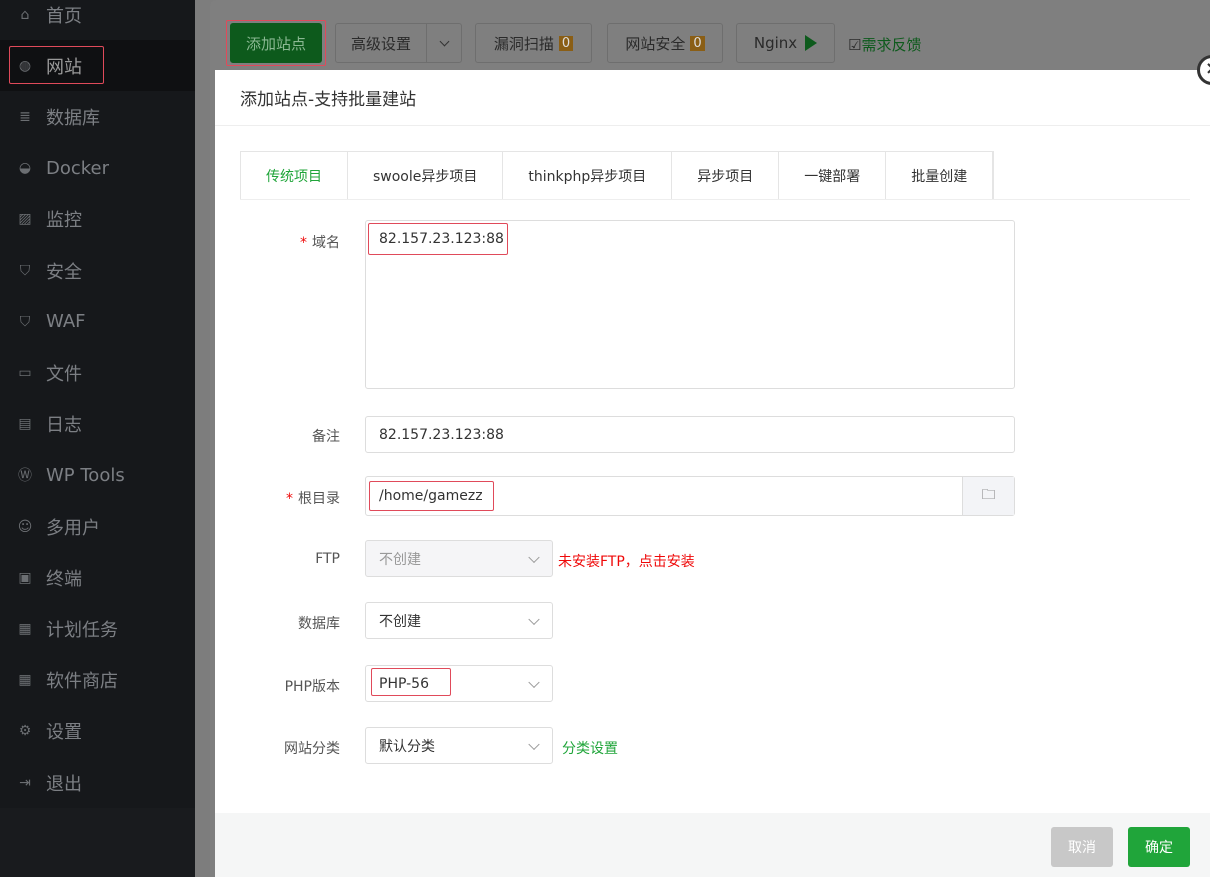 The image size is (1210, 877). I want to click on play-icon, so click(811, 43).